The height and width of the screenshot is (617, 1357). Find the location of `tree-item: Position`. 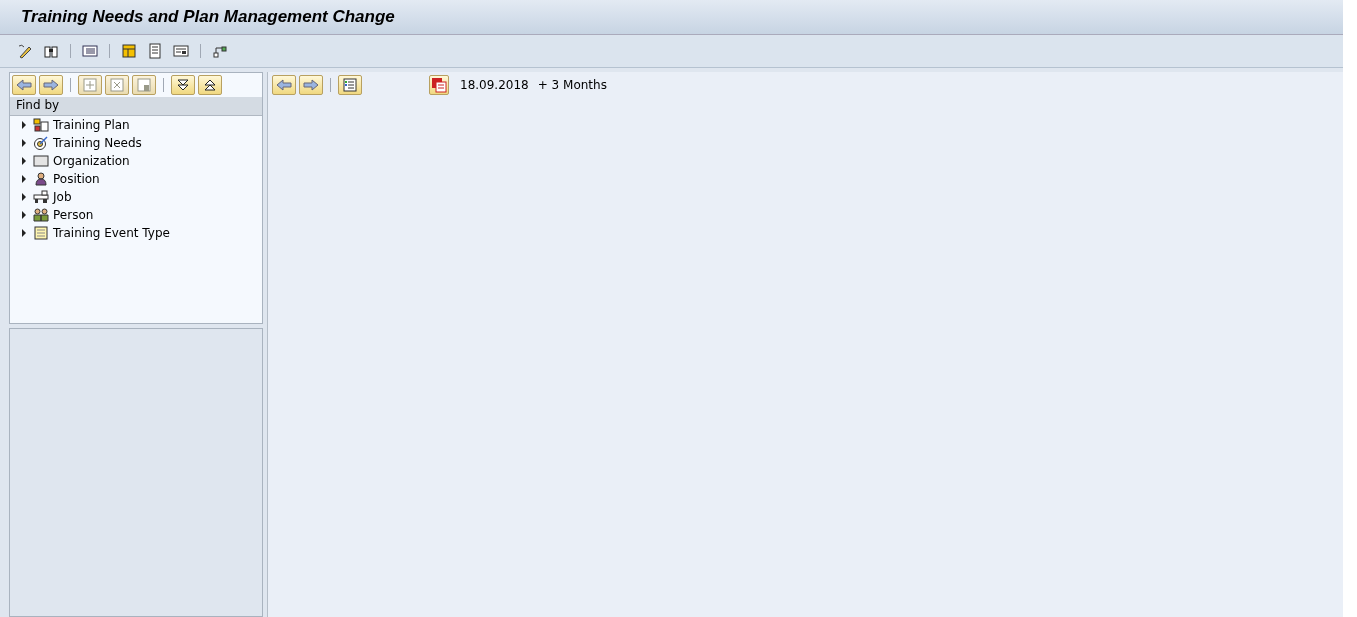

tree-item: Position is located at coordinates (76, 179).